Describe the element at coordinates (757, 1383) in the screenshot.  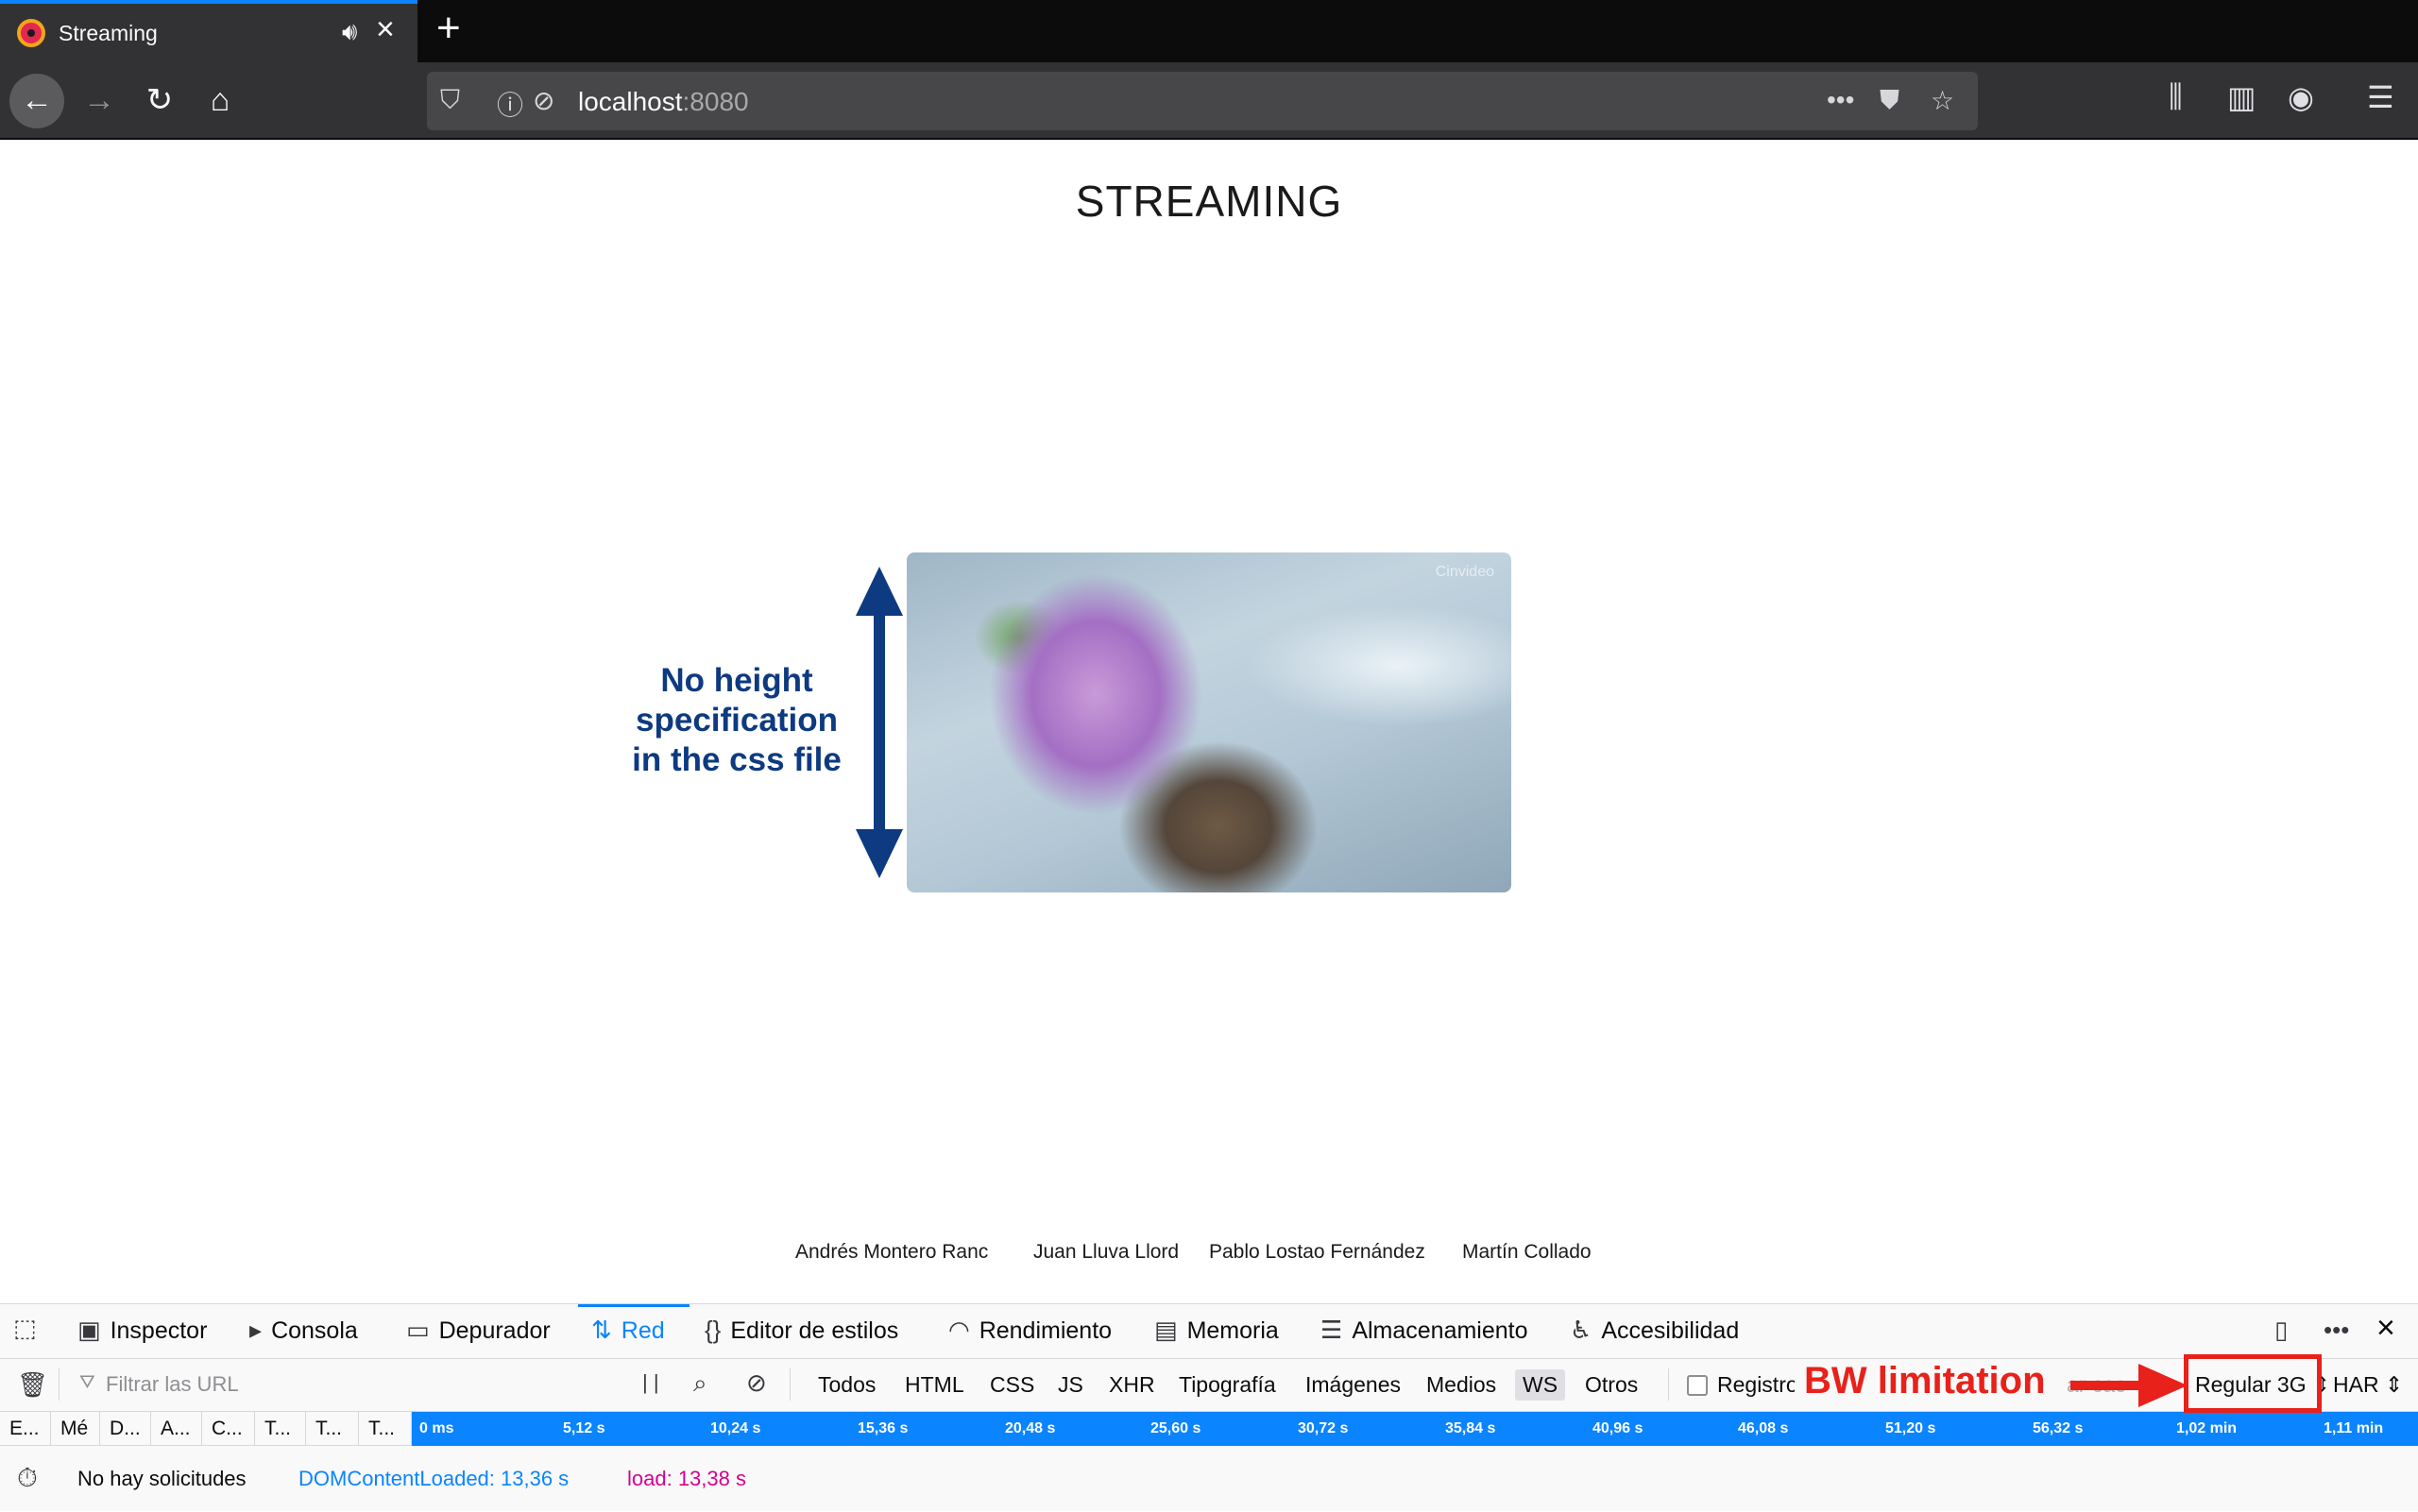
I see `block-icon: ⊘` at that location.